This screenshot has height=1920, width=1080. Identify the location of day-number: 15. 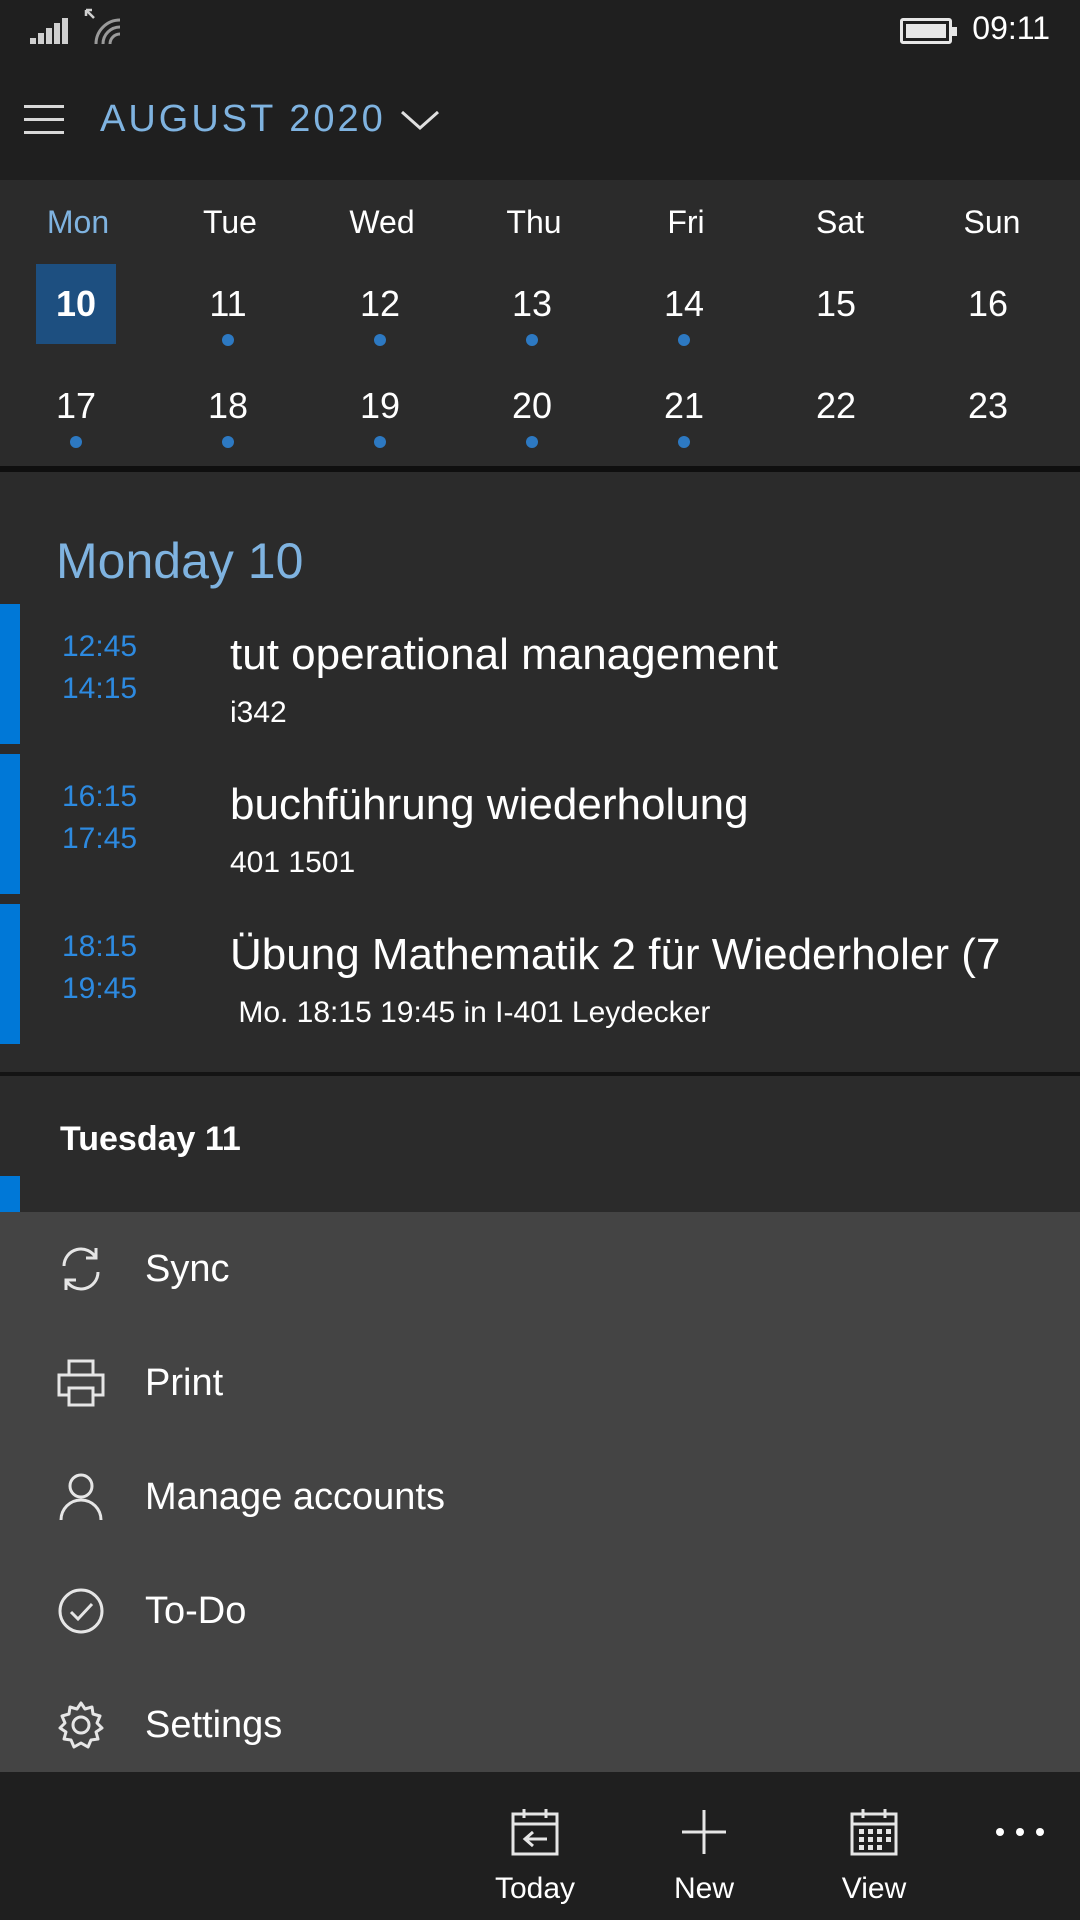
(836, 303).